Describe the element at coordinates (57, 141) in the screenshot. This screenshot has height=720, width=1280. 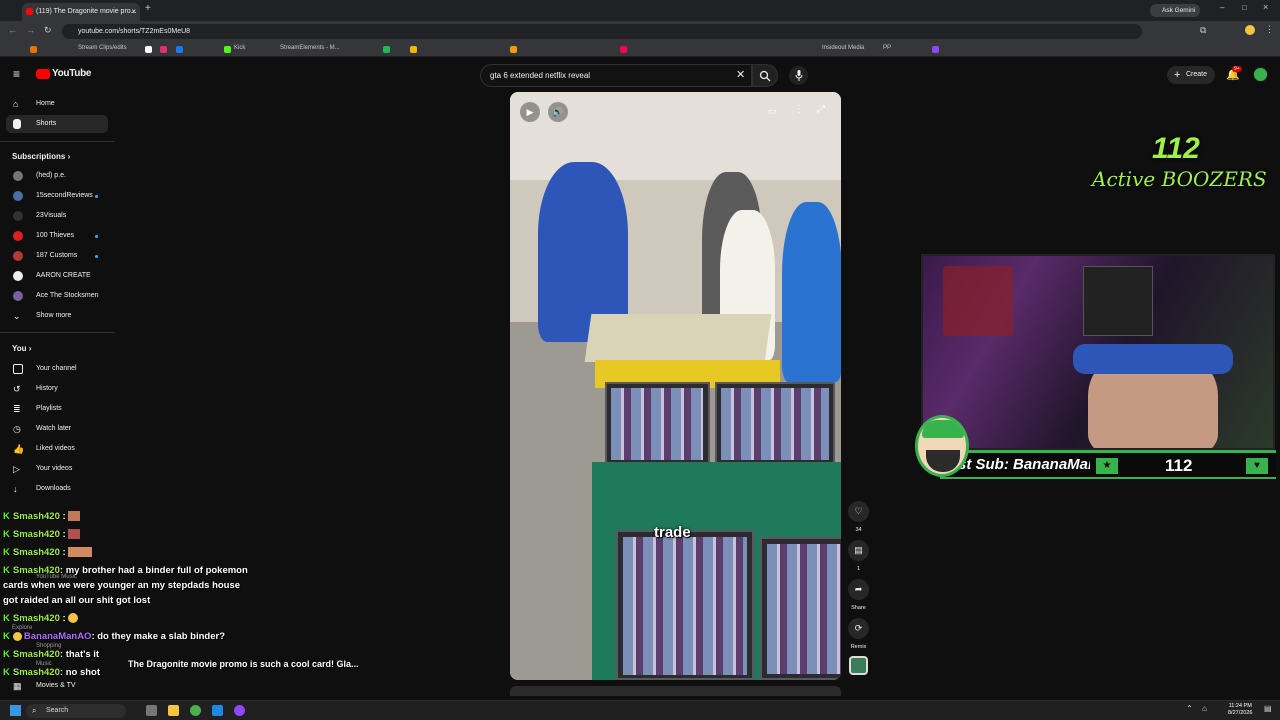
I see `divider` at that location.